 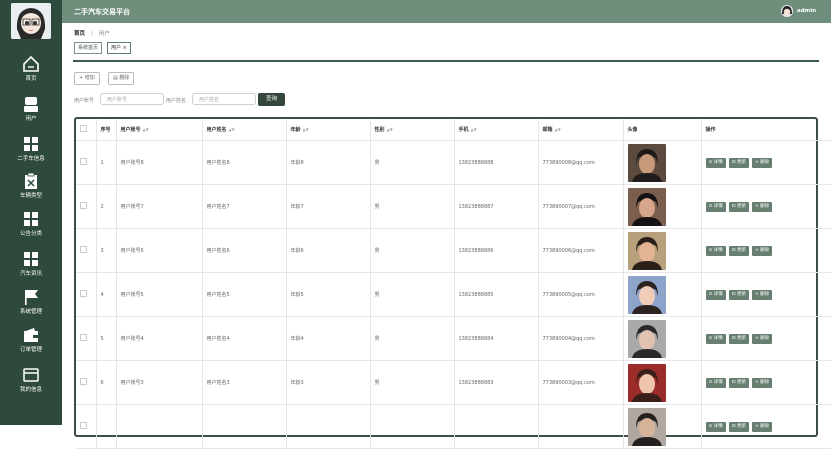 What do you see at coordinates (662, 250) in the screenshot?
I see `cell-avatar` at bounding box center [662, 250].